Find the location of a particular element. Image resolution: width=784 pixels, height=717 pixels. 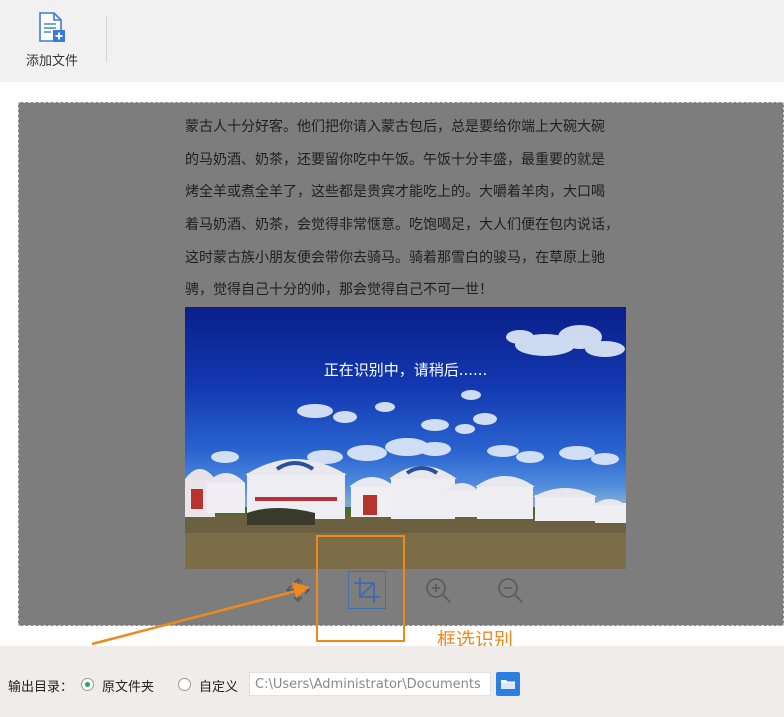

radio-custom-folder is located at coordinates (184, 684).